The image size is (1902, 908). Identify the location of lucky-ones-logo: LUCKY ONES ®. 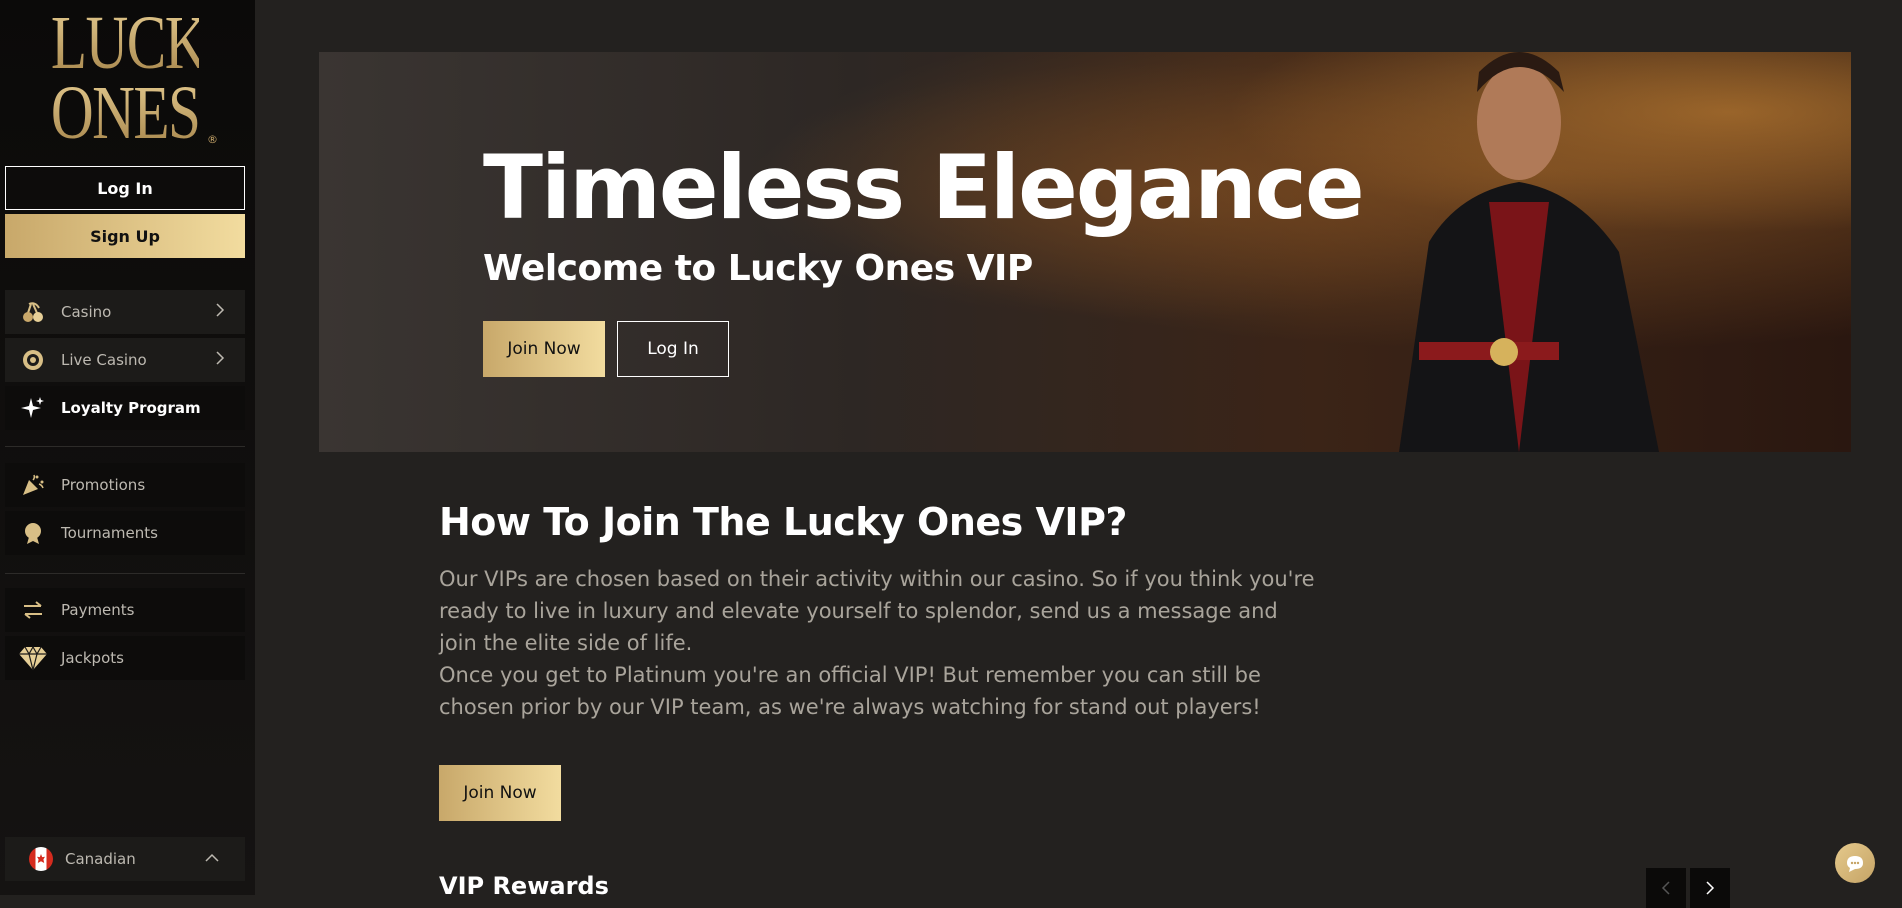
(139, 78).